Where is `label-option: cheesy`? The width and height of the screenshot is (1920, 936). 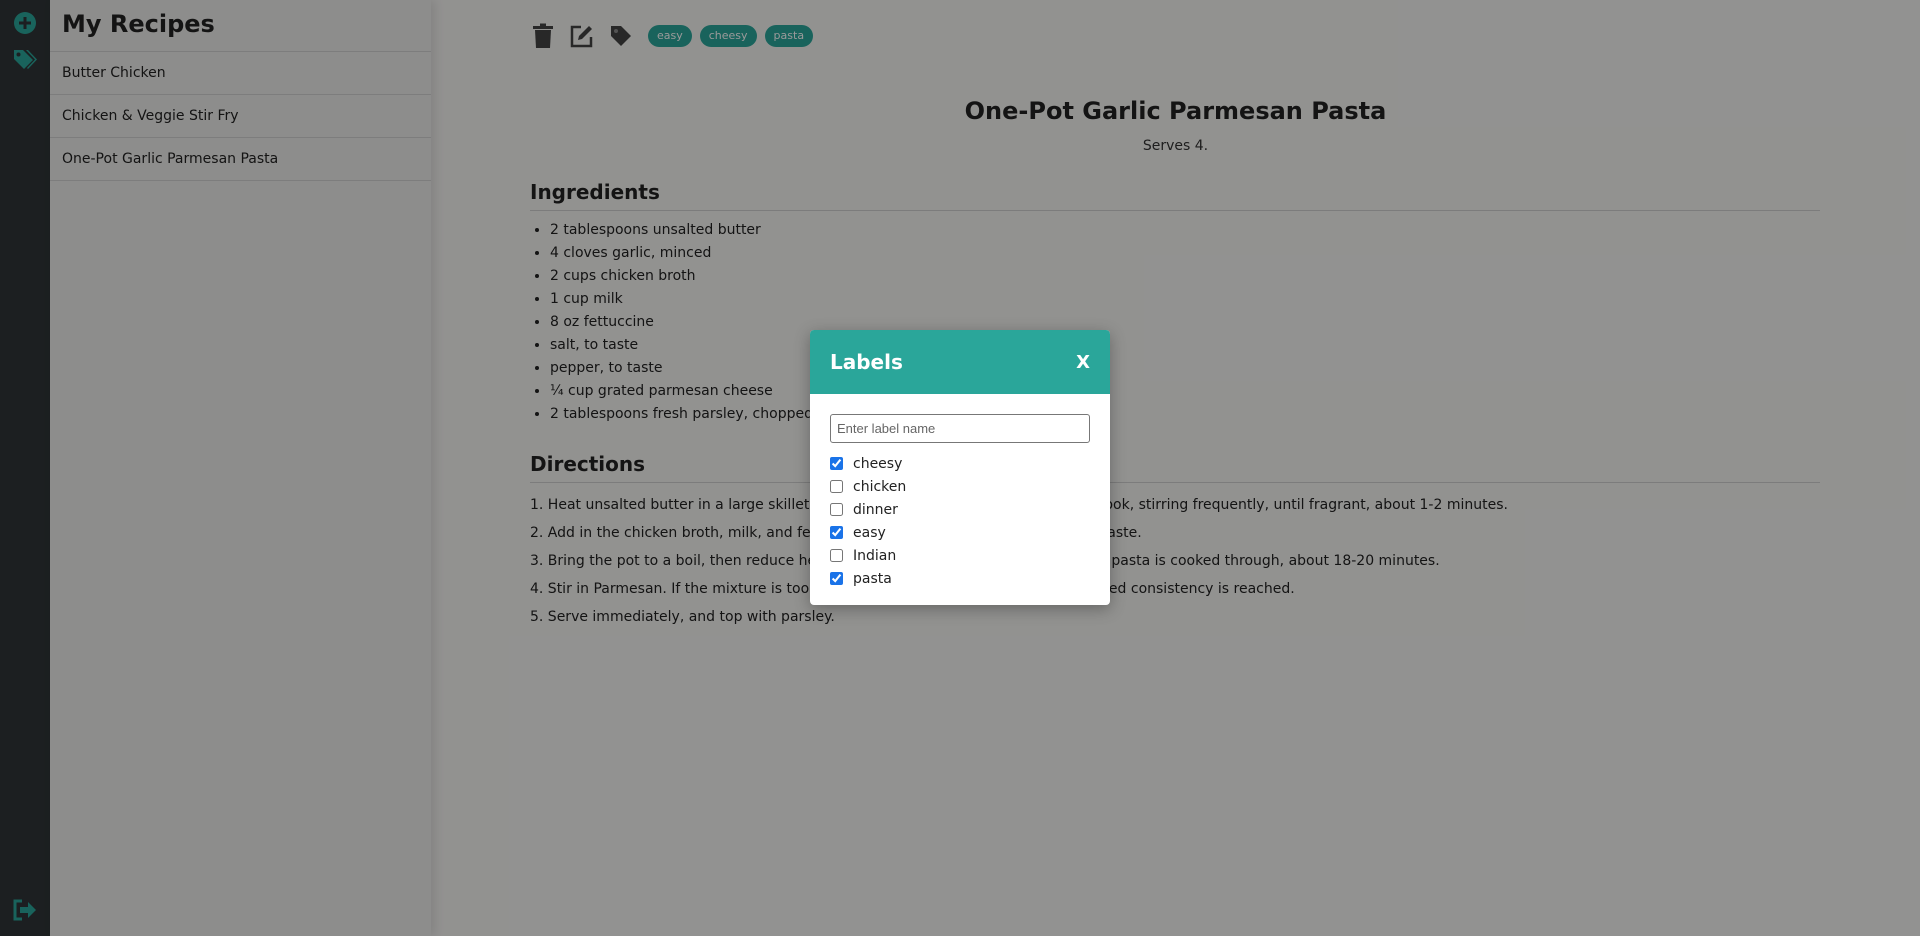
label-option: cheesy is located at coordinates (960, 463).